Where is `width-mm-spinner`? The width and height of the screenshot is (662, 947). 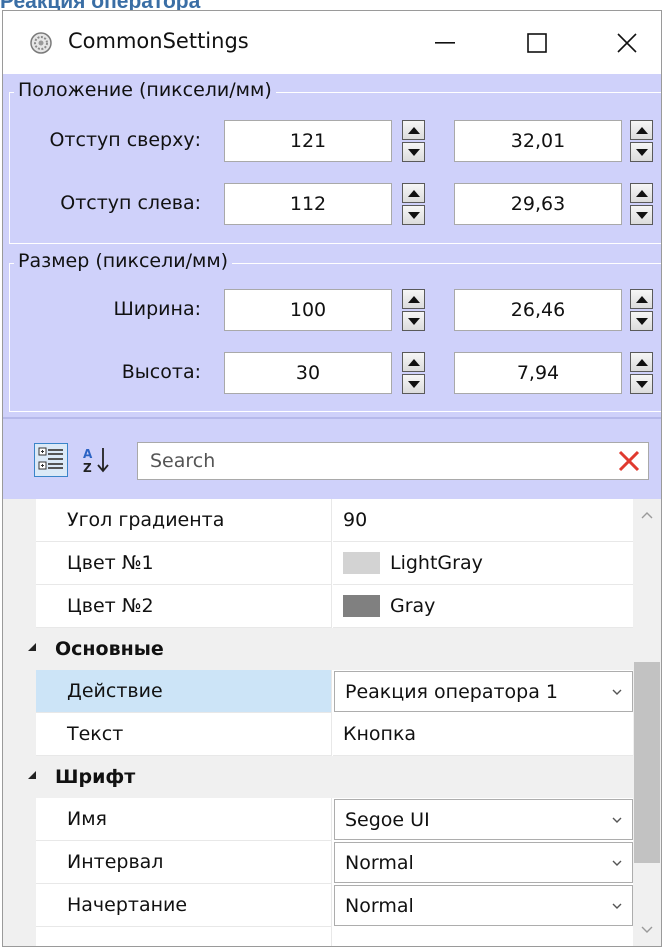
width-mm-spinner is located at coordinates (641, 310).